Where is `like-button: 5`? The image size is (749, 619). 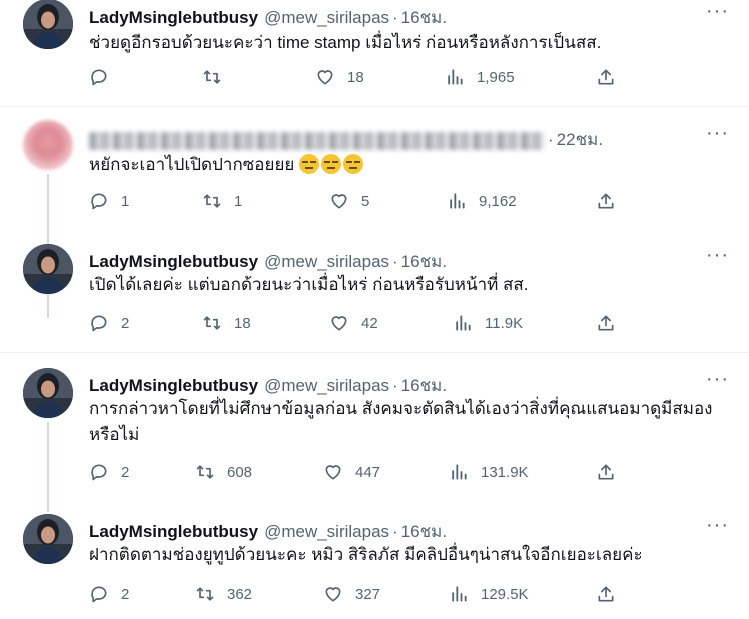 like-button: 5 is located at coordinates (349, 201).